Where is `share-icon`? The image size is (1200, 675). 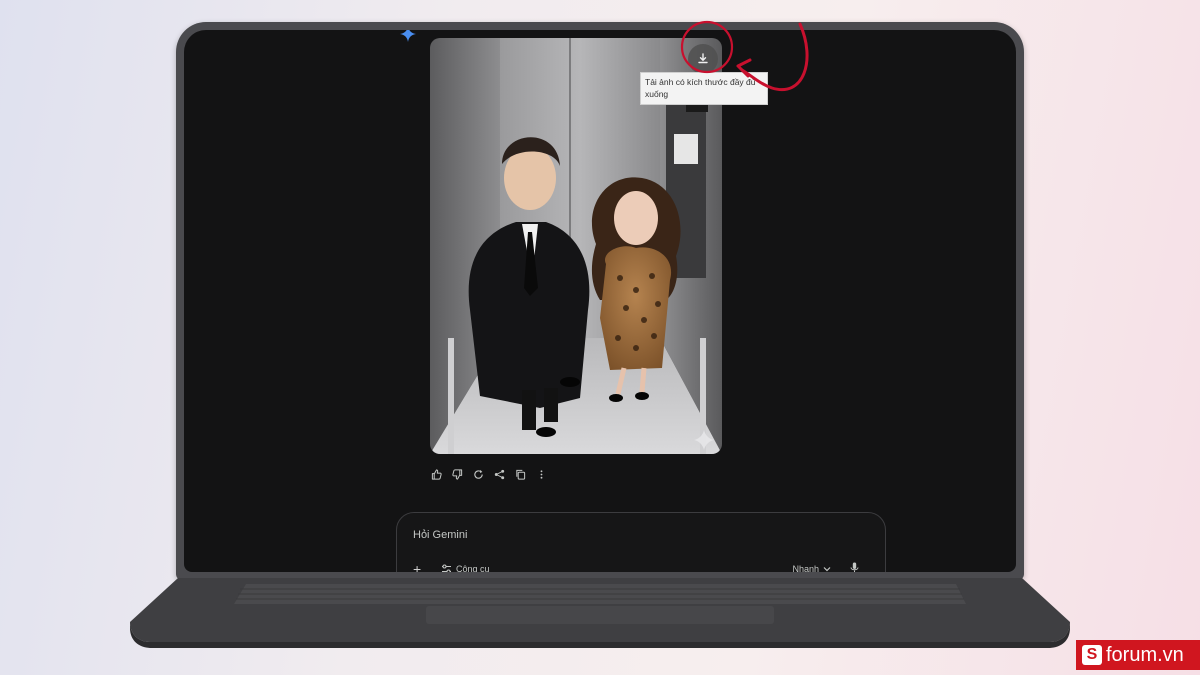
share-icon is located at coordinates (499, 474).